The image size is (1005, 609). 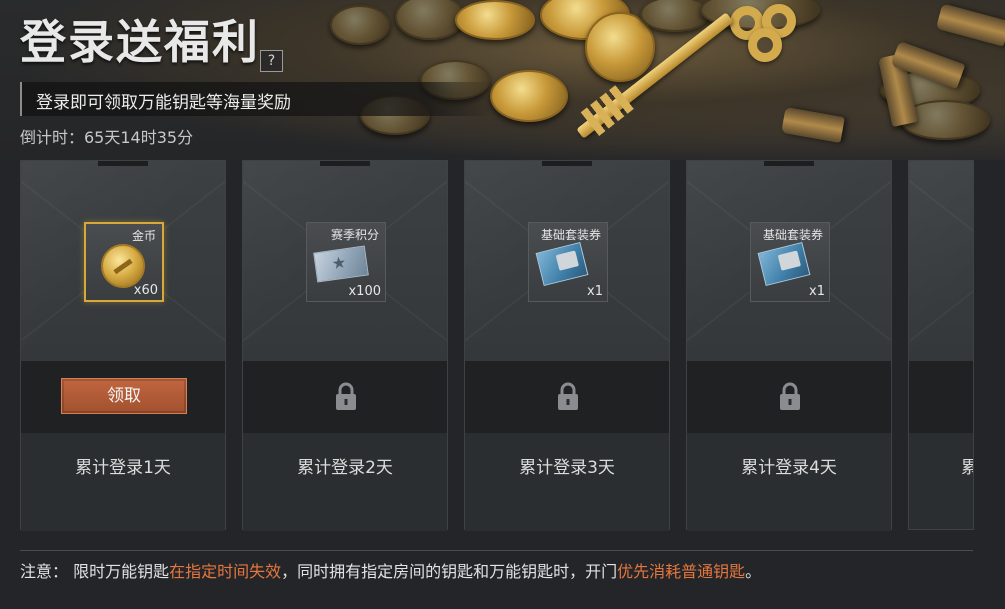 I want to click on item-quantity: x60, so click(x=145, y=290).